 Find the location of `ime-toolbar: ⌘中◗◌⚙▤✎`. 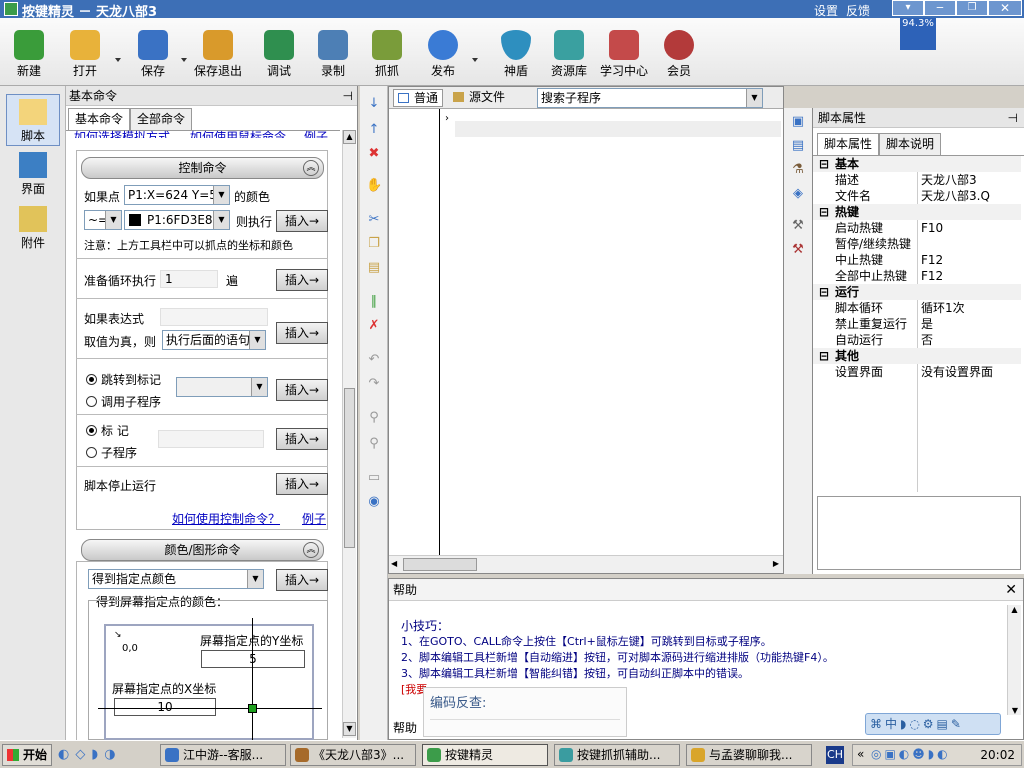

ime-toolbar: ⌘中◗◌⚙▤✎ is located at coordinates (933, 724).